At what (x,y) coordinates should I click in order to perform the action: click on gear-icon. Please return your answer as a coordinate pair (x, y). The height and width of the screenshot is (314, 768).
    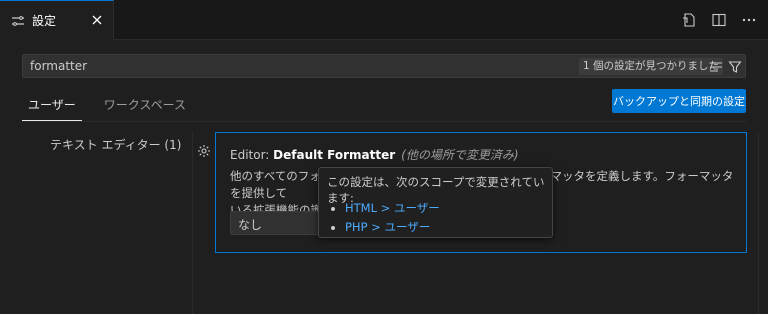
    Looking at the image, I should click on (204, 151).